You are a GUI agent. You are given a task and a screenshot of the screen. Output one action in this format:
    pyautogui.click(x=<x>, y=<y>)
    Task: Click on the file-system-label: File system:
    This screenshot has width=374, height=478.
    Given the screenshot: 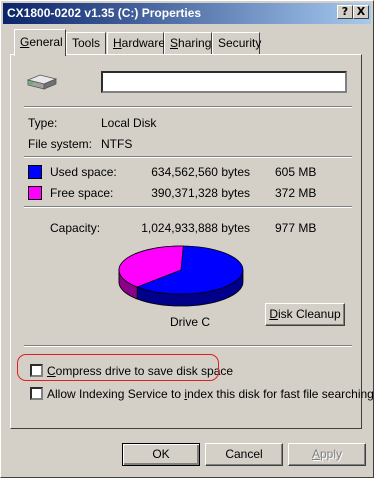 What is the action you would take?
    pyautogui.click(x=60, y=144)
    